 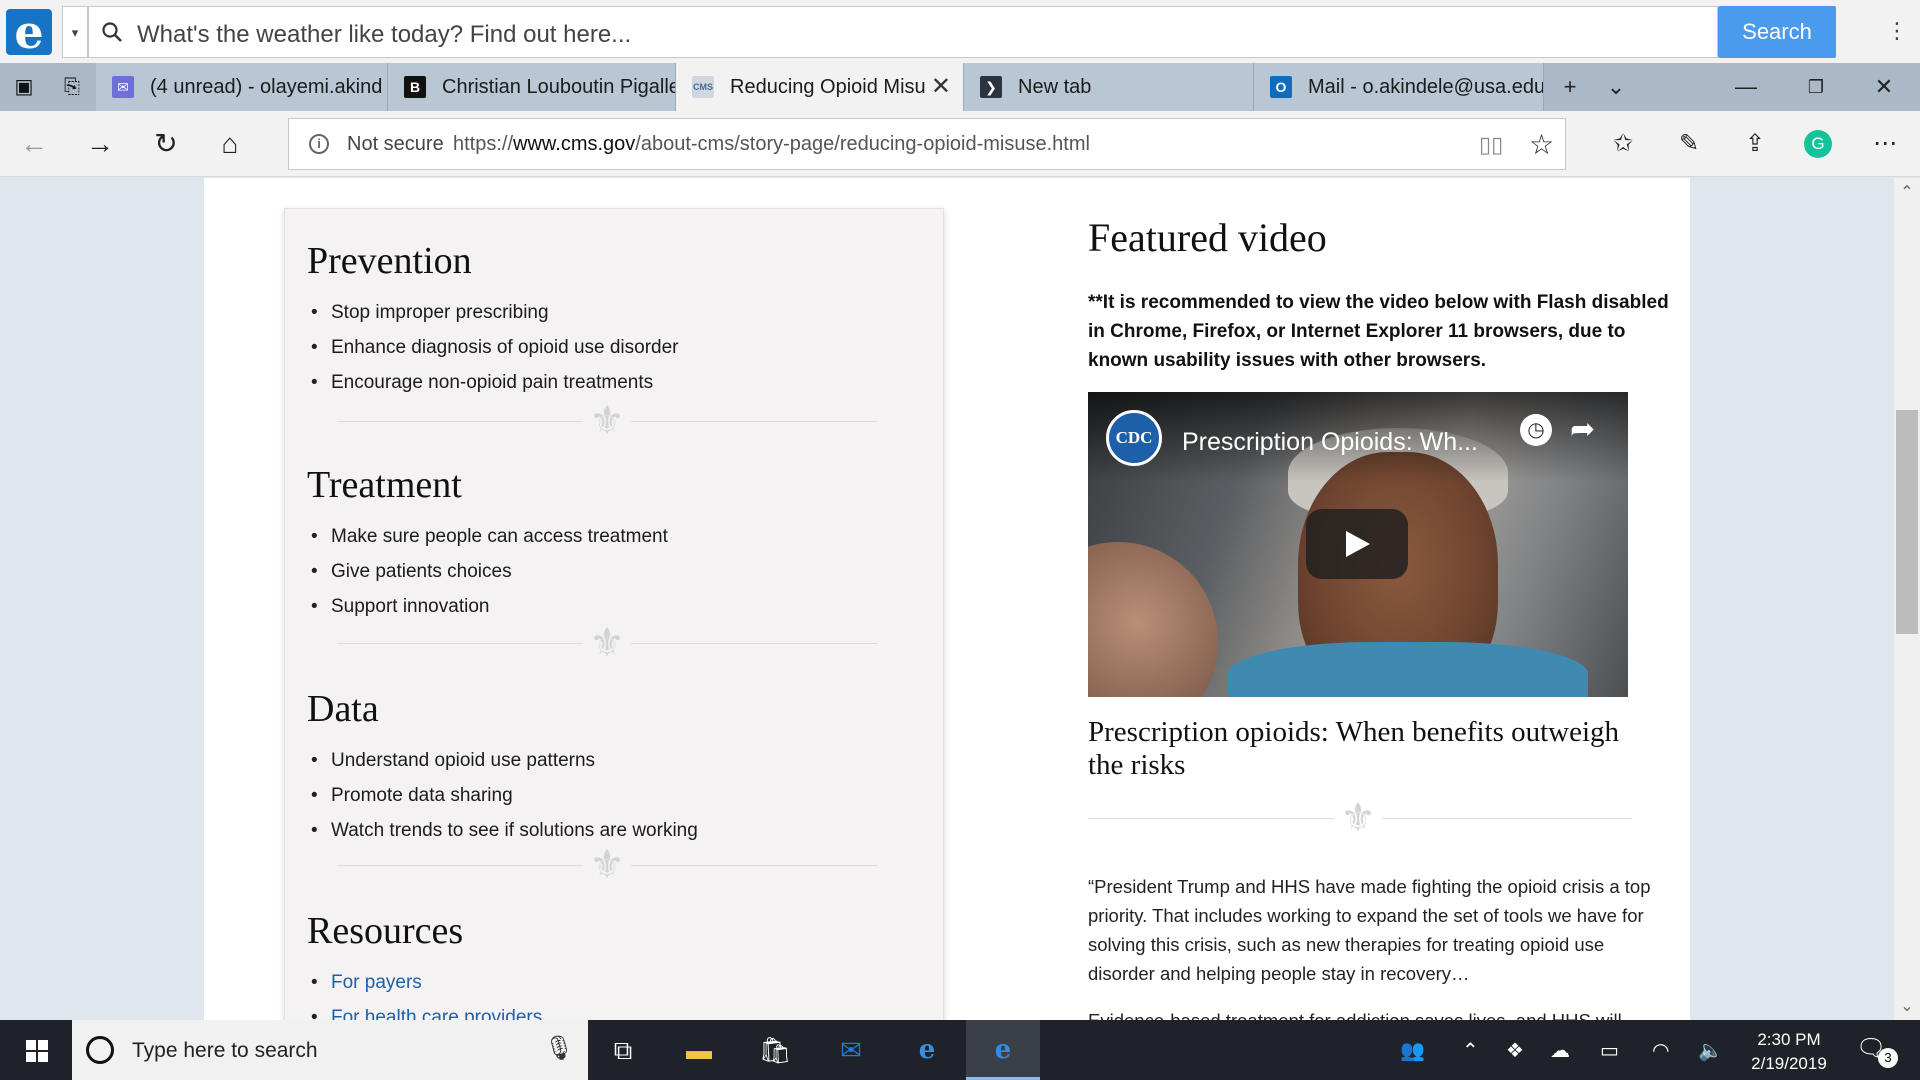 What do you see at coordinates (1907, 1006) in the screenshot?
I see `scroll-down-icon: ⌄` at bounding box center [1907, 1006].